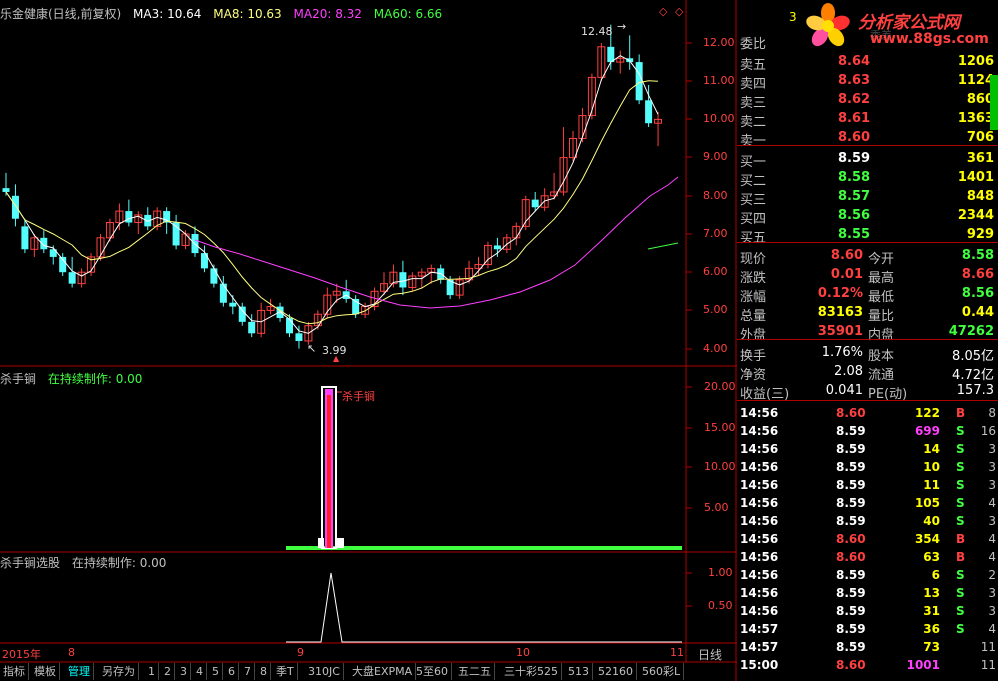 The width and height of the screenshot is (998, 681). I want to click on bid-price: 8.58, so click(854, 177).